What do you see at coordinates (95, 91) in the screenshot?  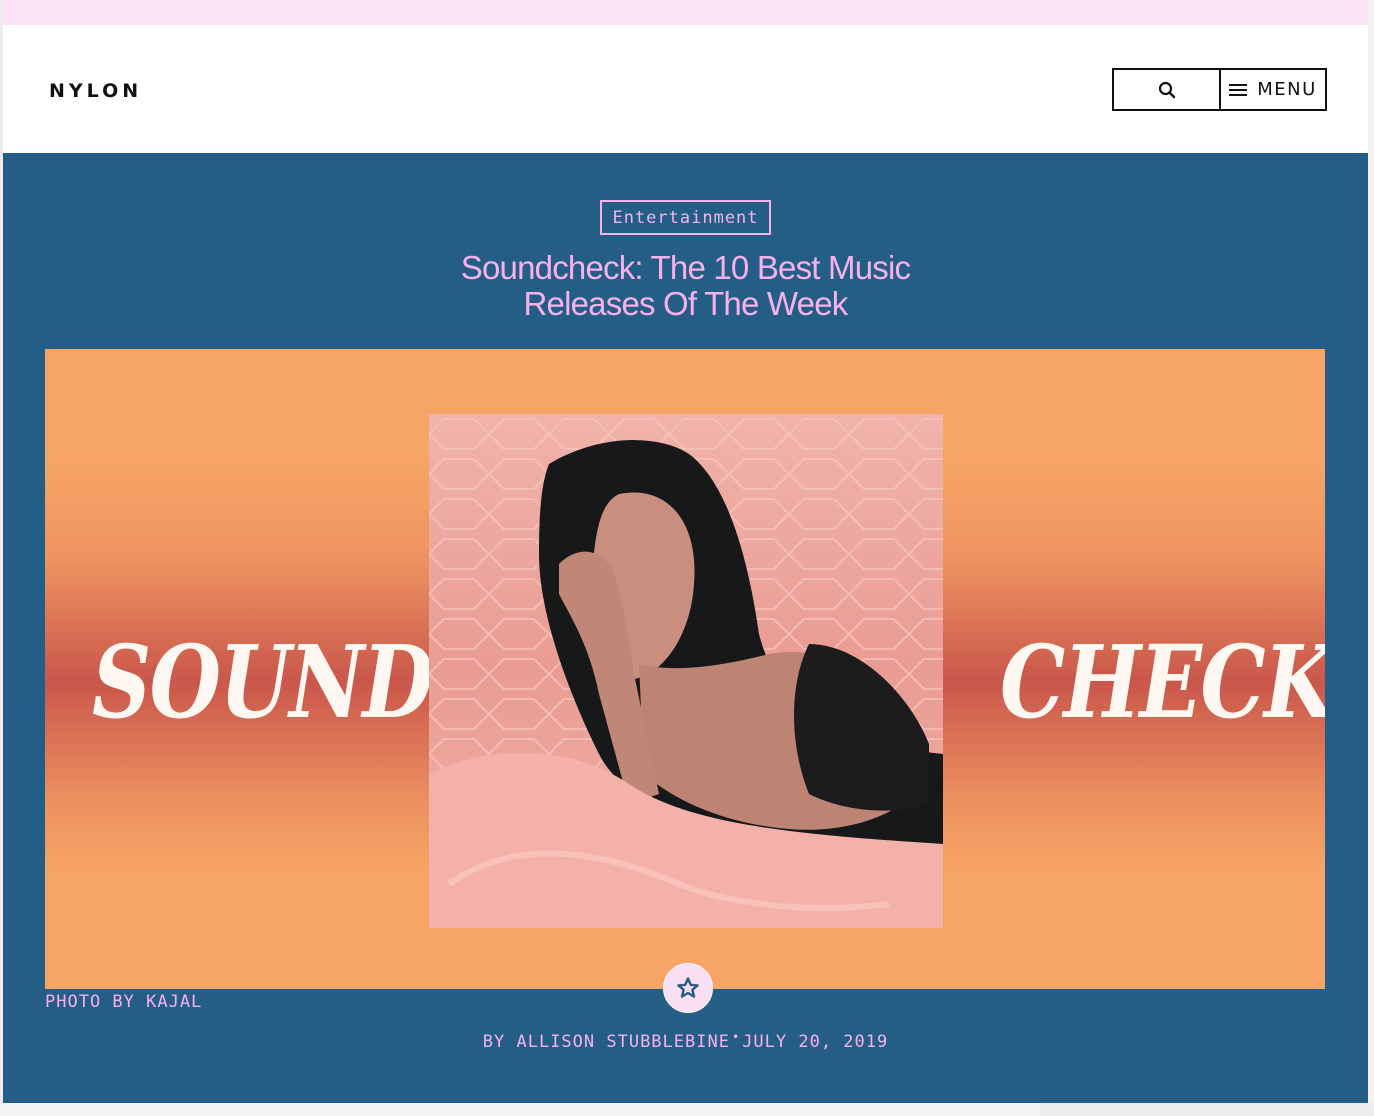 I see `nylon-logo: NYLON` at bounding box center [95, 91].